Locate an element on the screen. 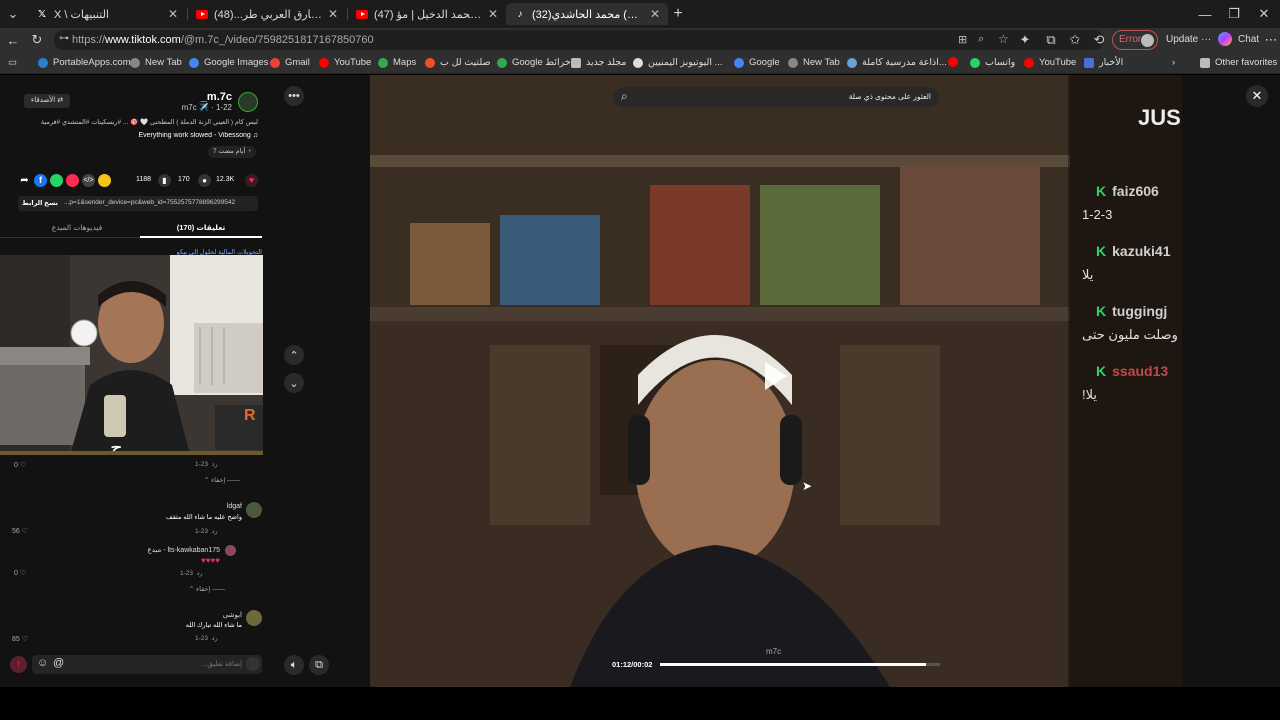 The width and height of the screenshot is (1280, 720). bookmark-item: Gmail is located at coordinates (290, 62).